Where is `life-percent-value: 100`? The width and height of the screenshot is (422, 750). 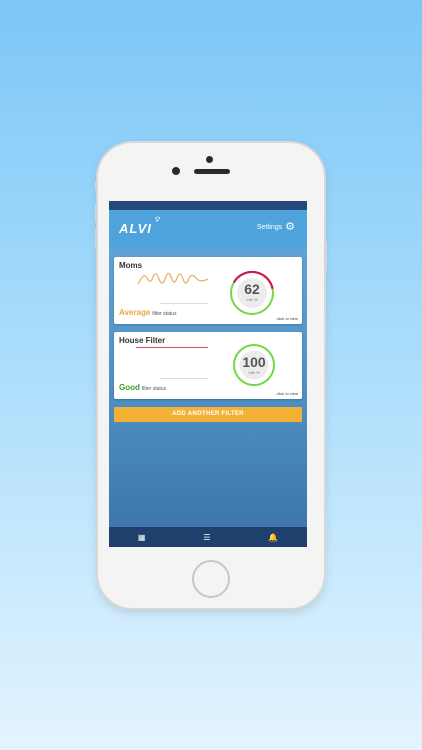 life-percent-value: 100 is located at coordinates (254, 362).